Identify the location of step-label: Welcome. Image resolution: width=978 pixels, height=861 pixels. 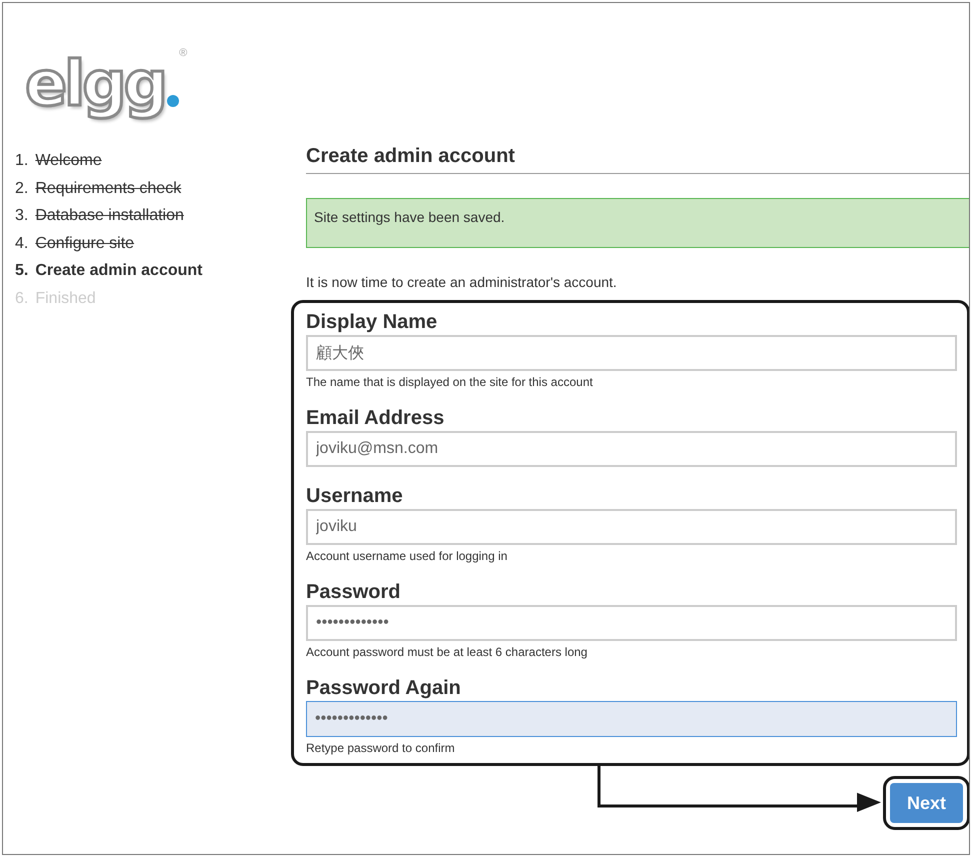
(68, 160).